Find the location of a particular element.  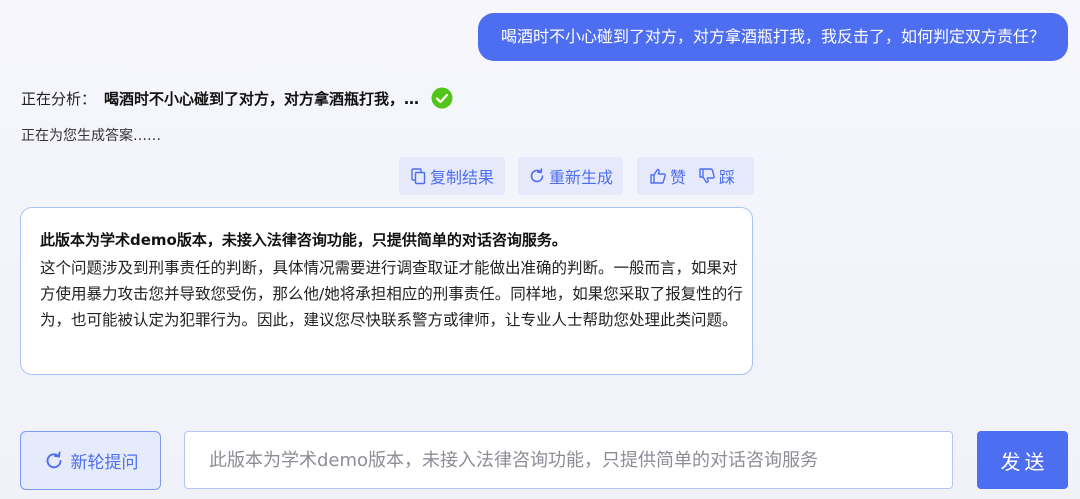

like-button: 赞 is located at coordinates (667, 176).